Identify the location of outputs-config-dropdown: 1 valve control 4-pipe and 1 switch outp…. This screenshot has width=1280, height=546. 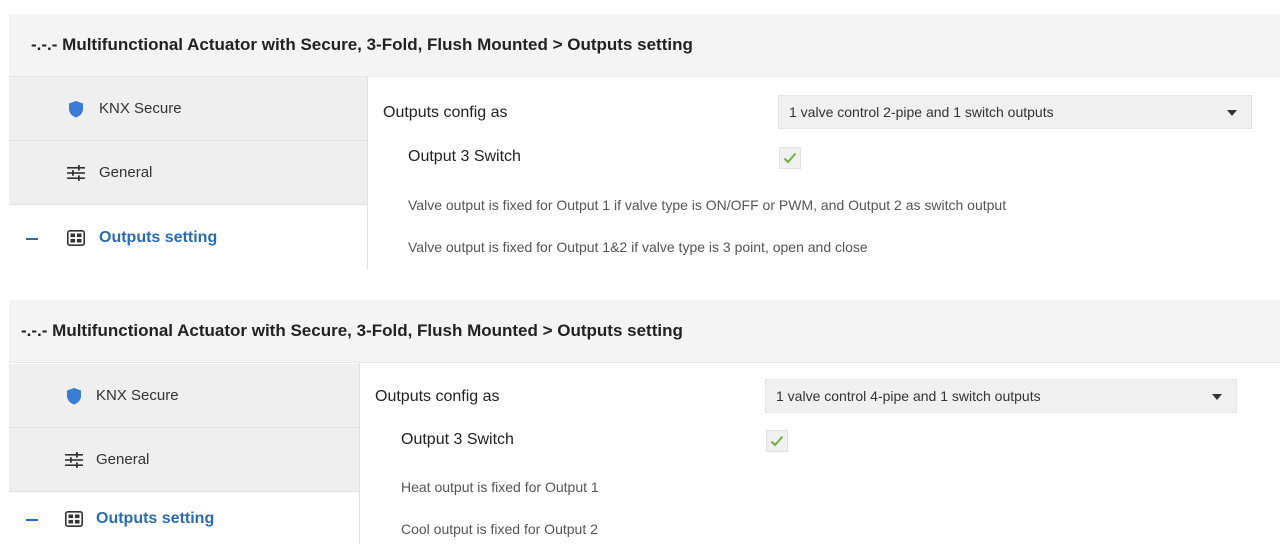
(1001, 396).